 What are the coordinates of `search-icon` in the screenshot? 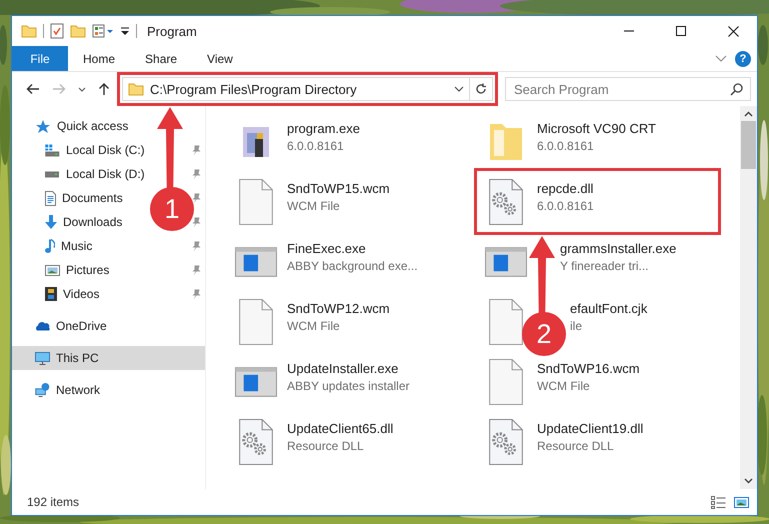 It's located at (736, 89).